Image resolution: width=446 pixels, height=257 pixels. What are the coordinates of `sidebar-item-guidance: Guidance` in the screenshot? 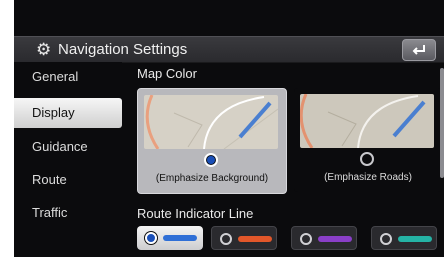 It's located at (68, 147).